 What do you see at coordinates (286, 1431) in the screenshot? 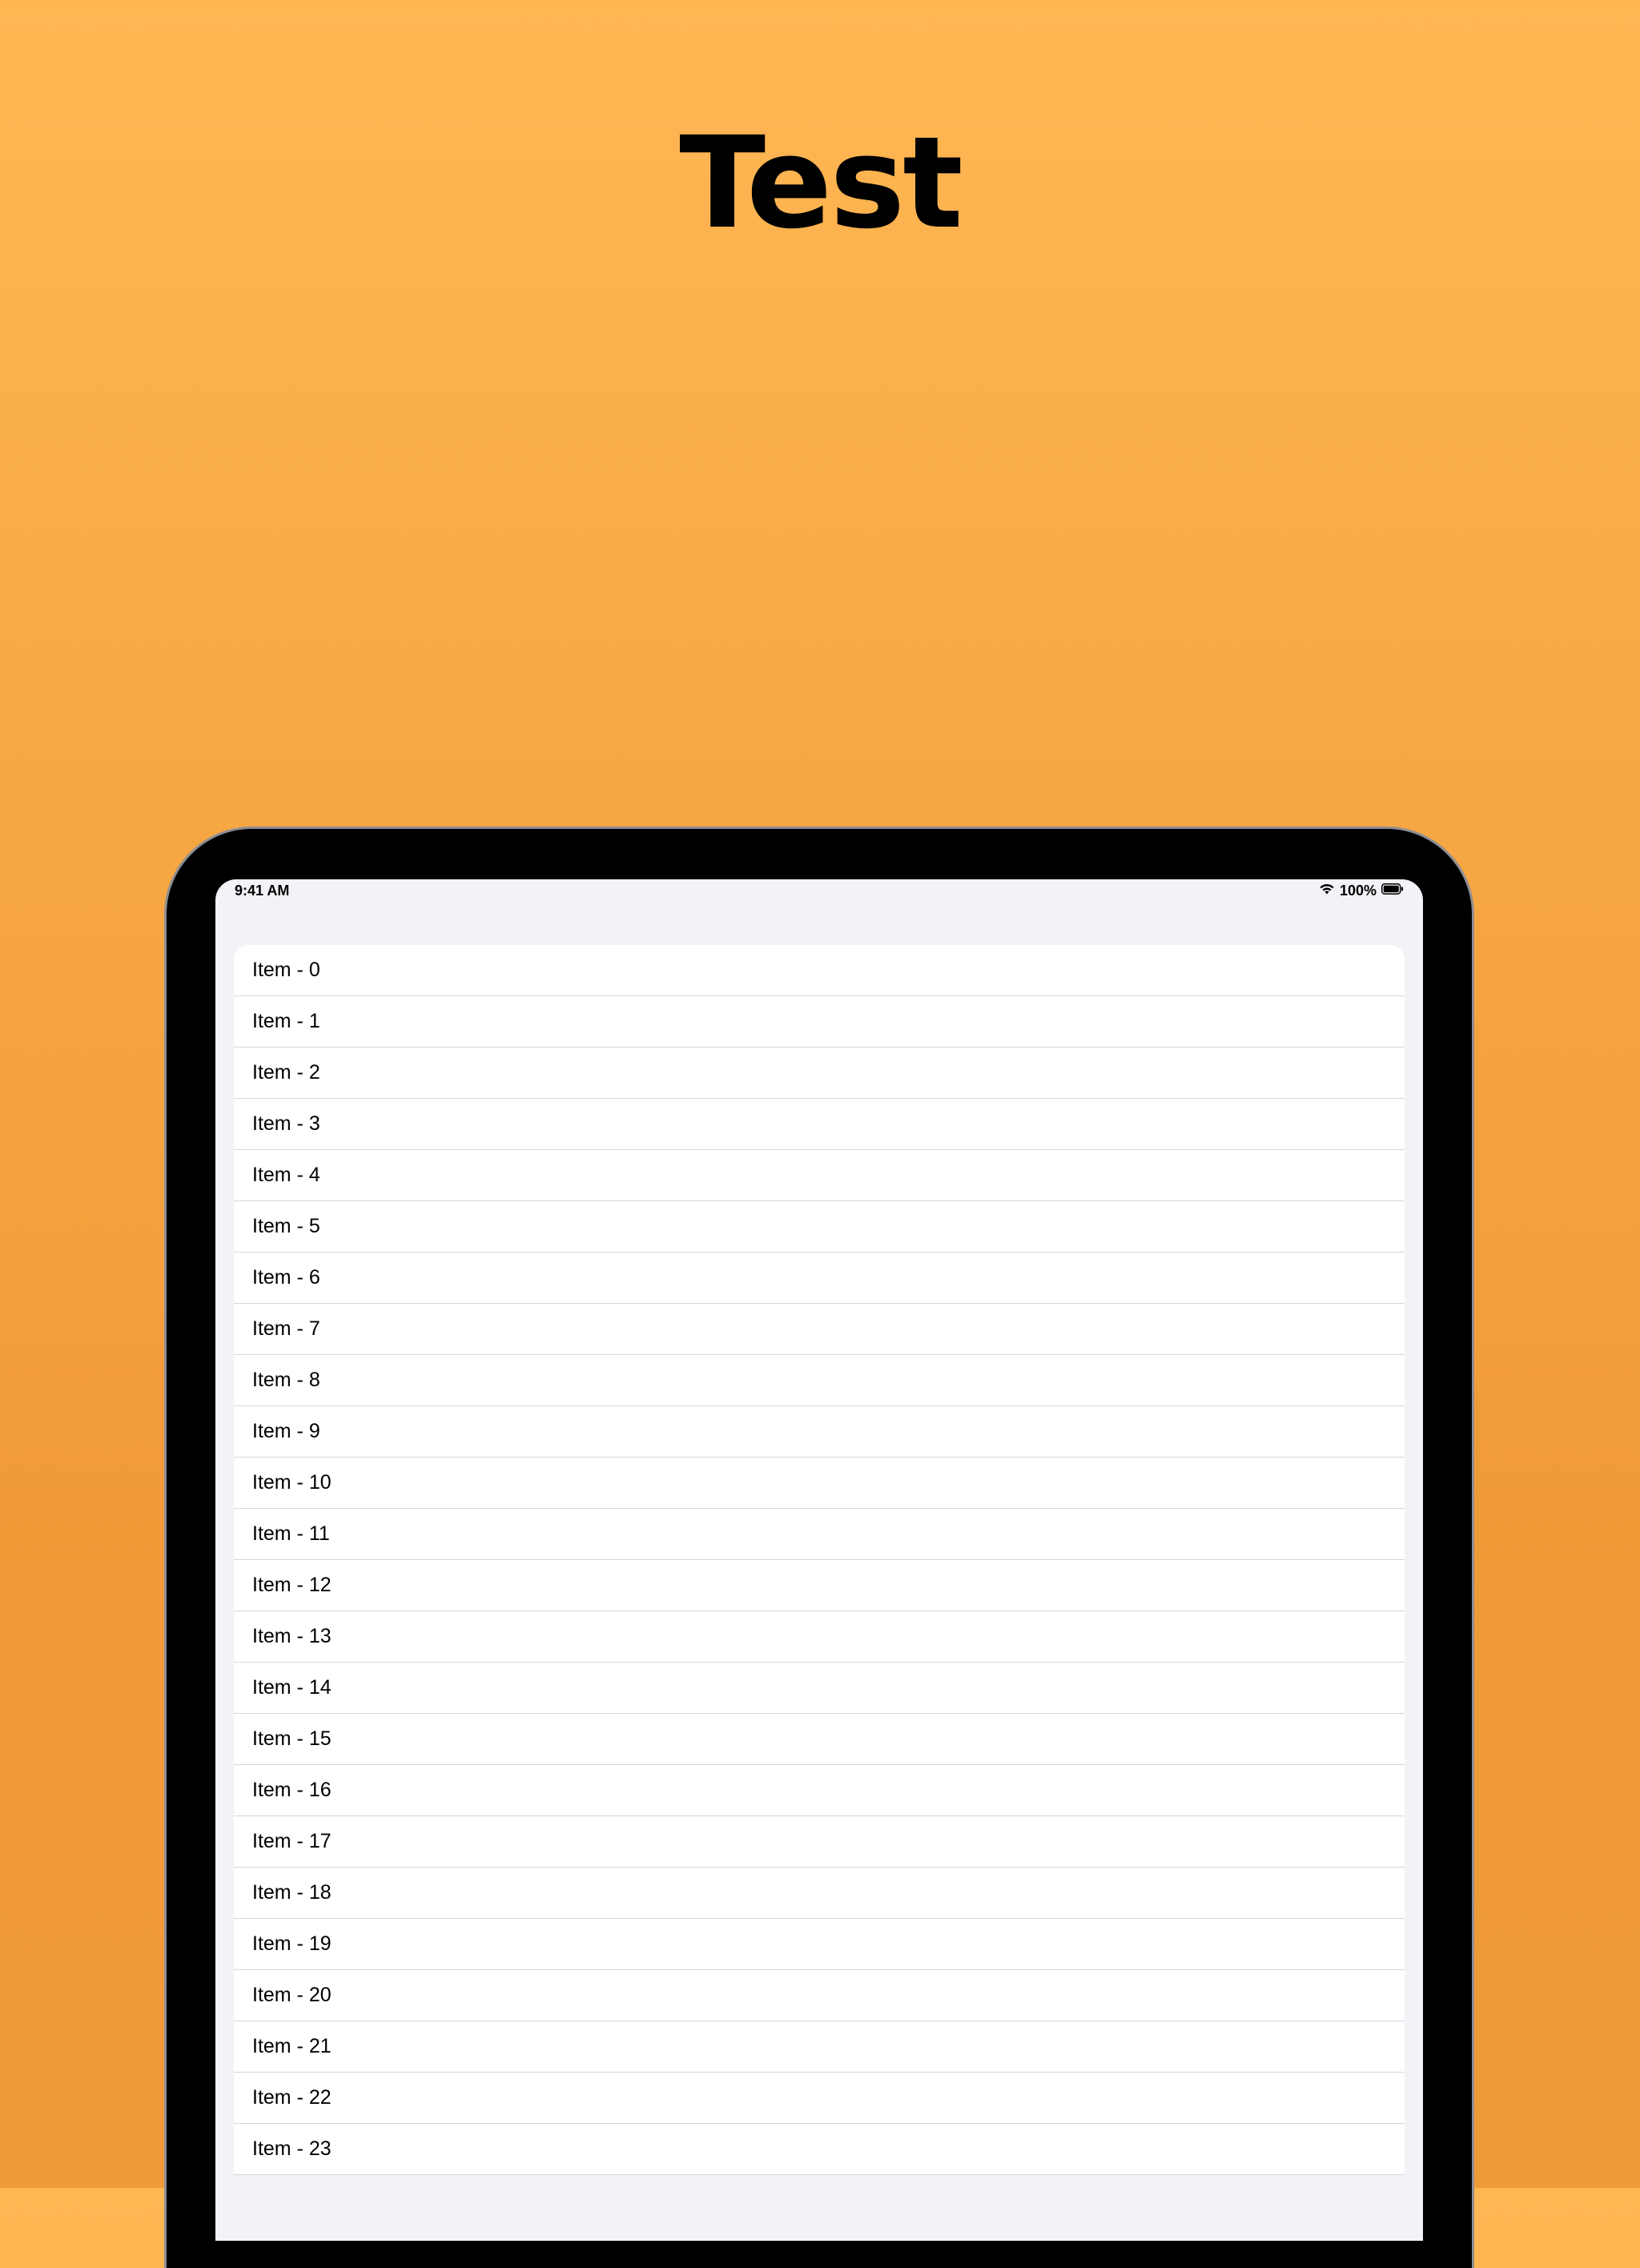
I see `list-item-label: Item - 9` at bounding box center [286, 1431].